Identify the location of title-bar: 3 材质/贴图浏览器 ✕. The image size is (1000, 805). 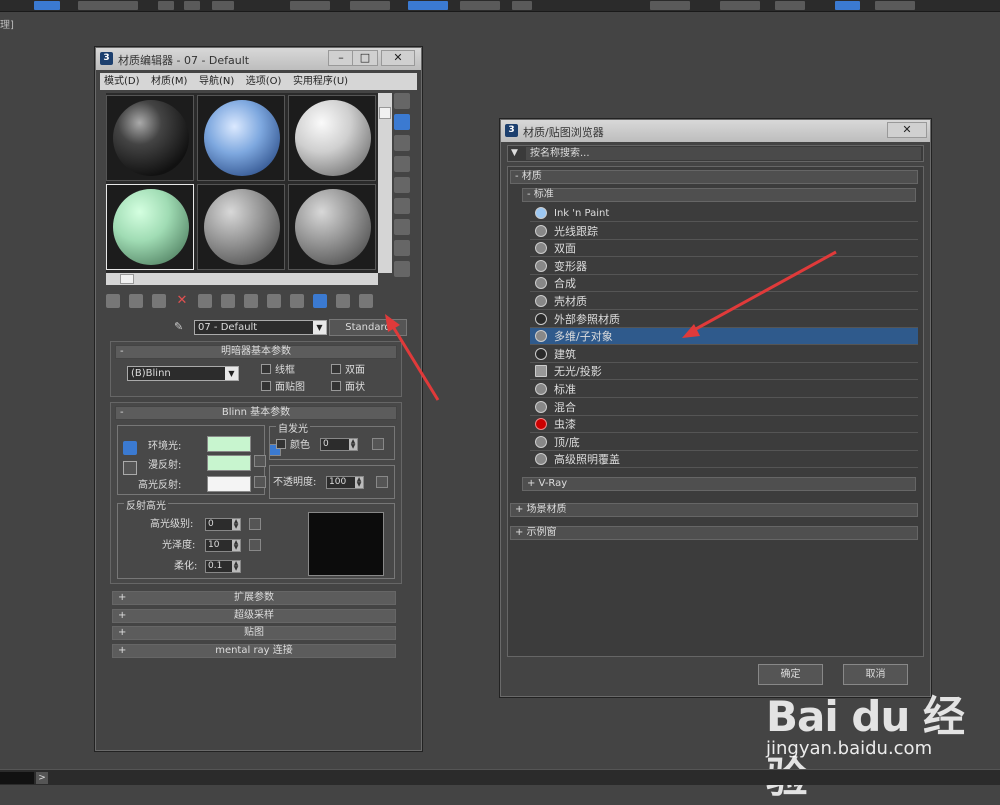
(715, 131).